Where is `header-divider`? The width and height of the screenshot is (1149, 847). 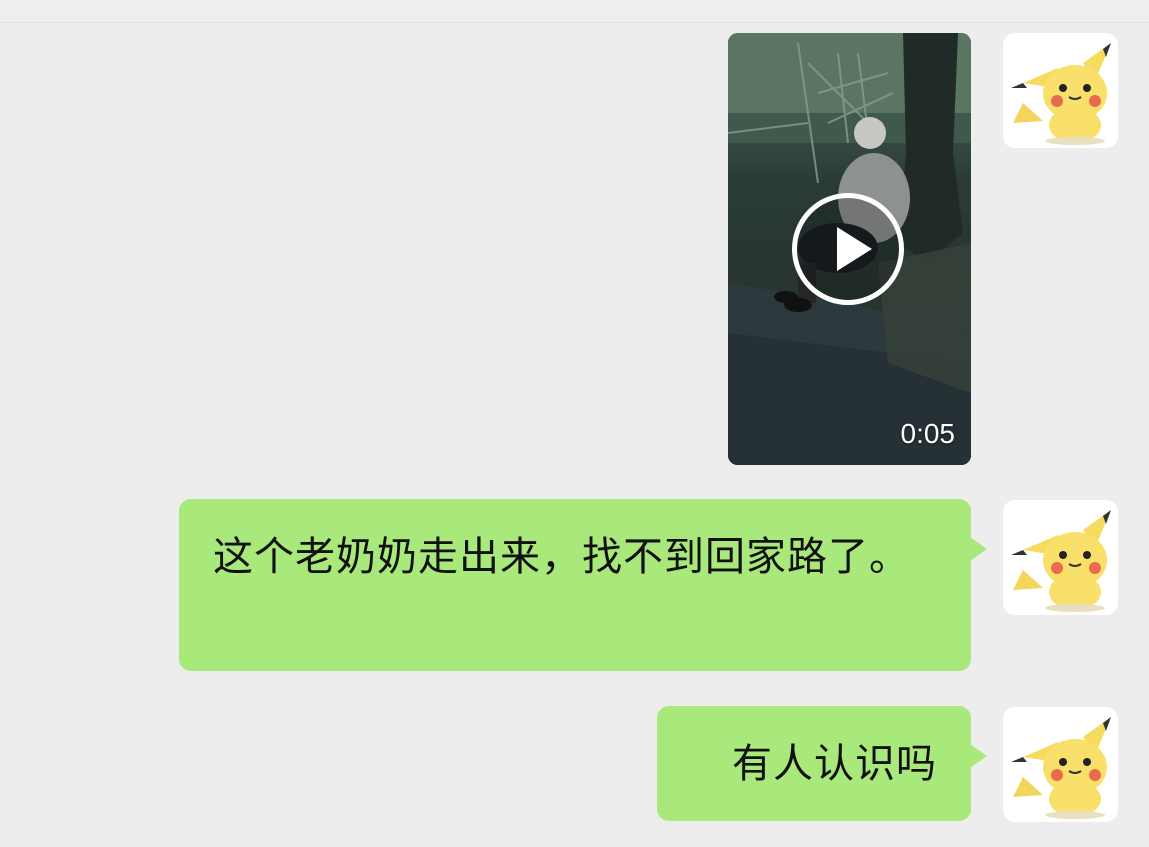 header-divider is located at coordinates (574, 11).